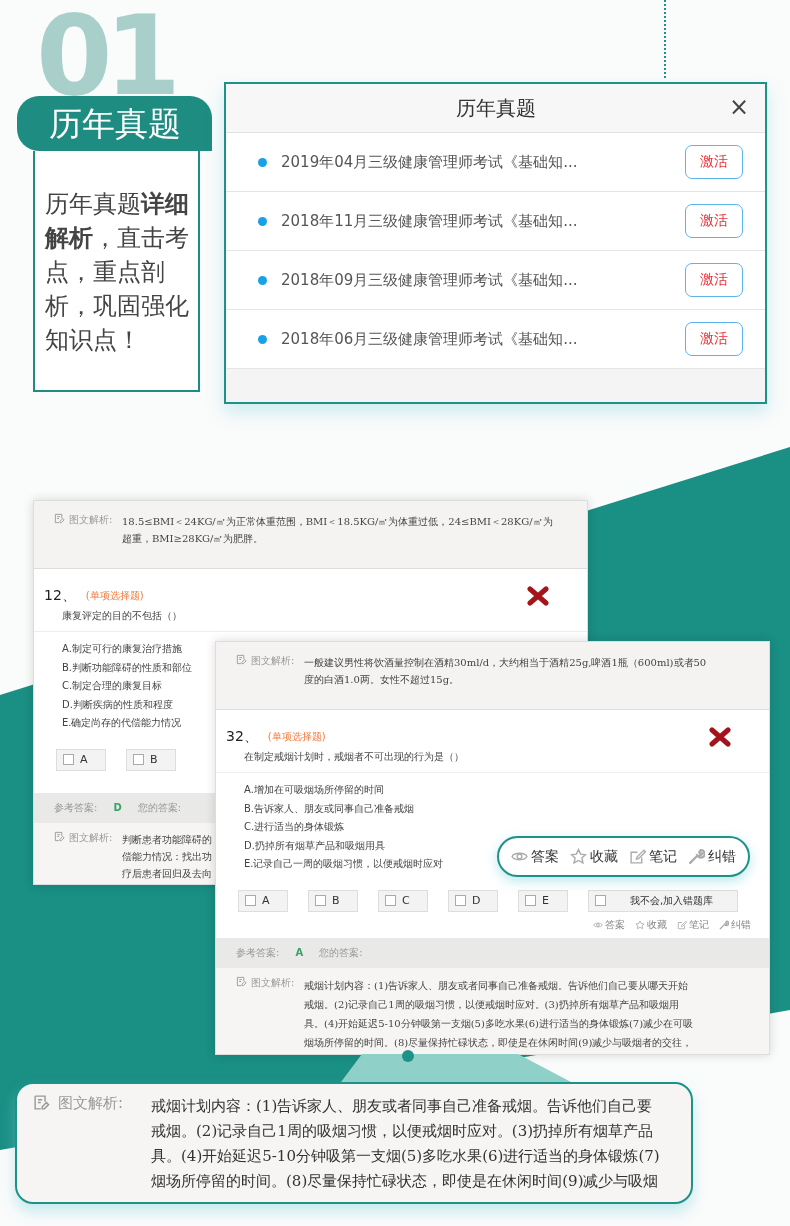 The width and height of the screenshot is (790, 1226). What do you see at coordinates (193, 539) in the screenshot?
I see `explanation-text: 超重，BMI≥28KG/㎡为肥胖。` at bounding box center [193, 539].